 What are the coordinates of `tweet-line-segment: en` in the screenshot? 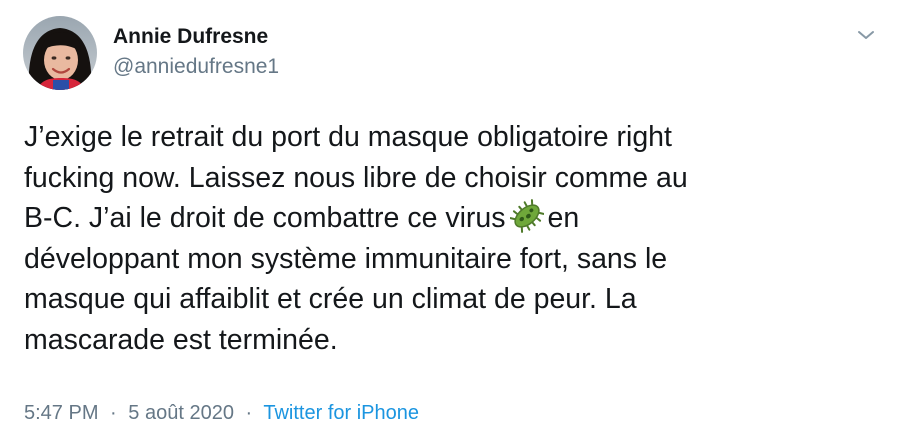 It's located at (563, 218).